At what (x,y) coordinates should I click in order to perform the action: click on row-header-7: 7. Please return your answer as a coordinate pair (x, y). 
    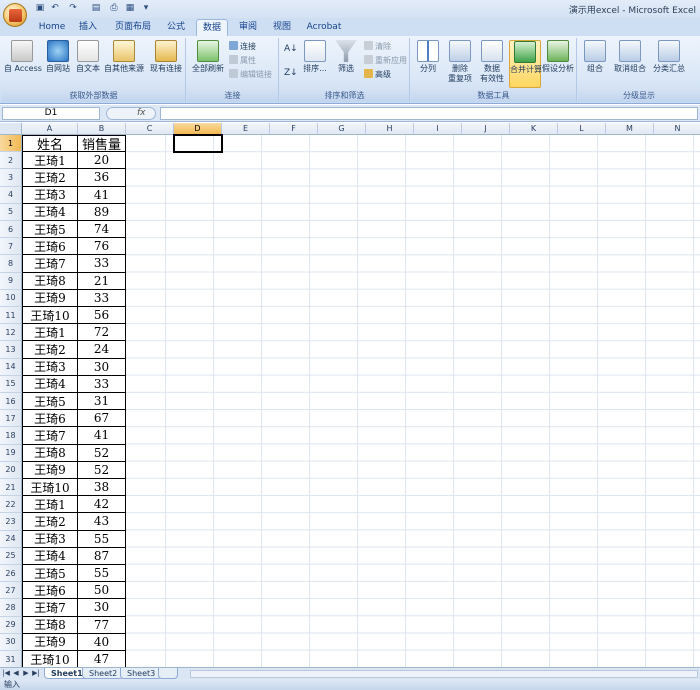
    Looking at the image, I should click on (11, 247).